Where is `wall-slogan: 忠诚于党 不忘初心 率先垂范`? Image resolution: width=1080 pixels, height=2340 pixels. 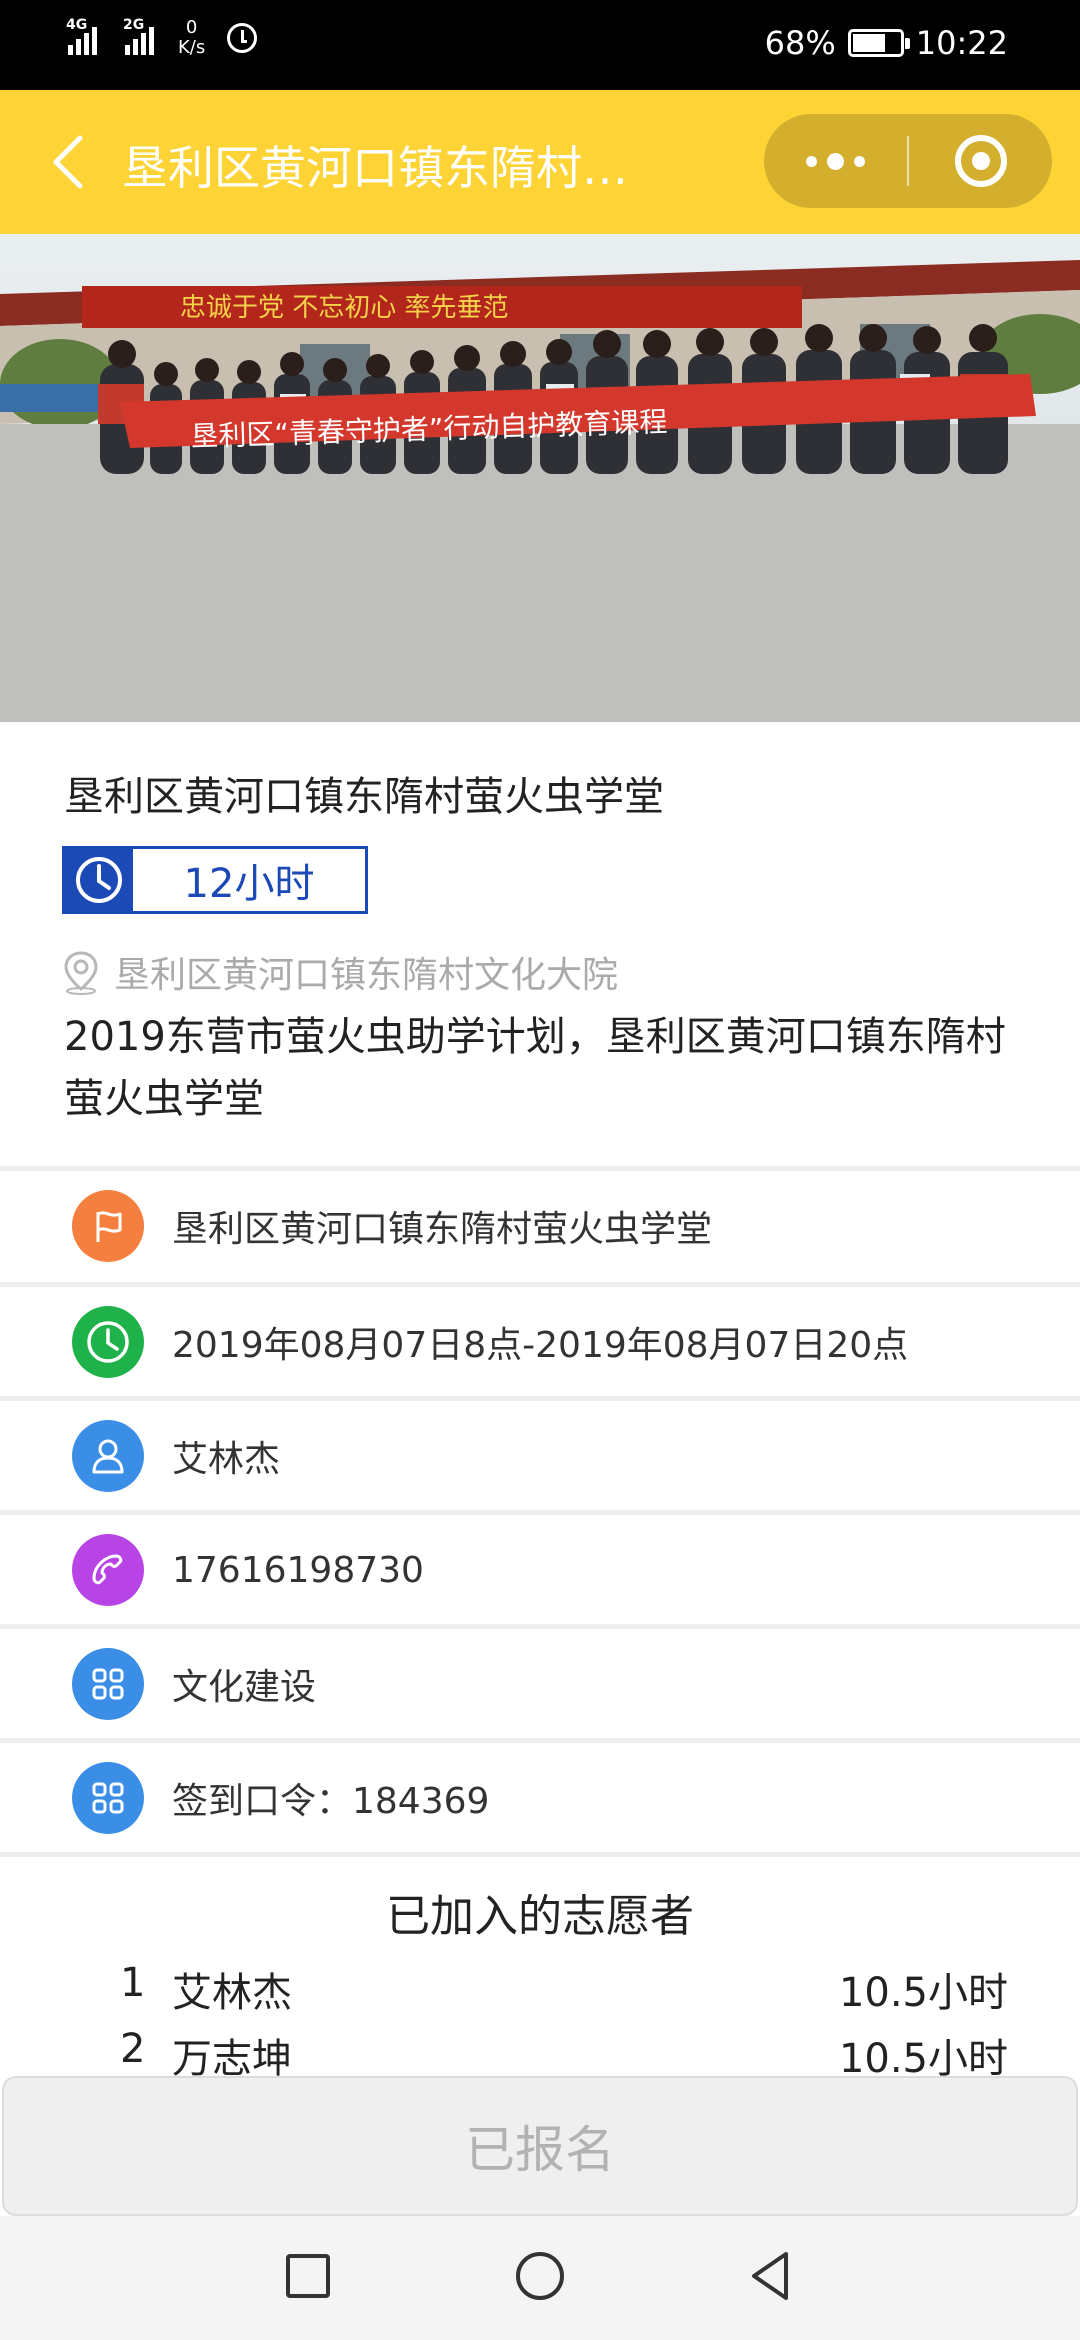
wall-slogan: 忠诚于党 不忘初心 率先垂范 is located at coordinates (344, 308).